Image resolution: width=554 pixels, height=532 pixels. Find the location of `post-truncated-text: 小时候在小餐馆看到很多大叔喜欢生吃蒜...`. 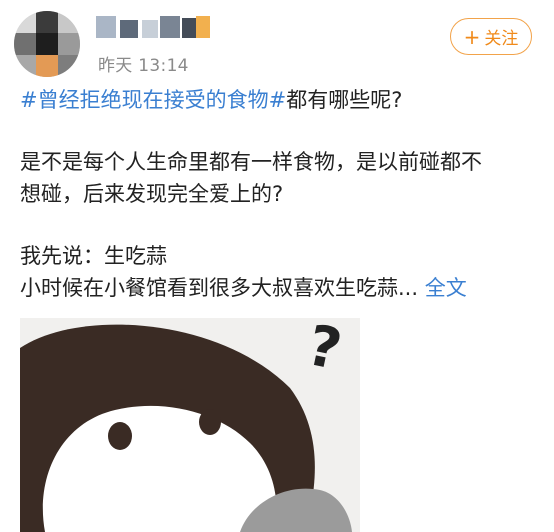

post-truncated-text: 小时候在小餐馆看到很多大叔喜欢生吃蒜... is located at coordinates (219, 288).